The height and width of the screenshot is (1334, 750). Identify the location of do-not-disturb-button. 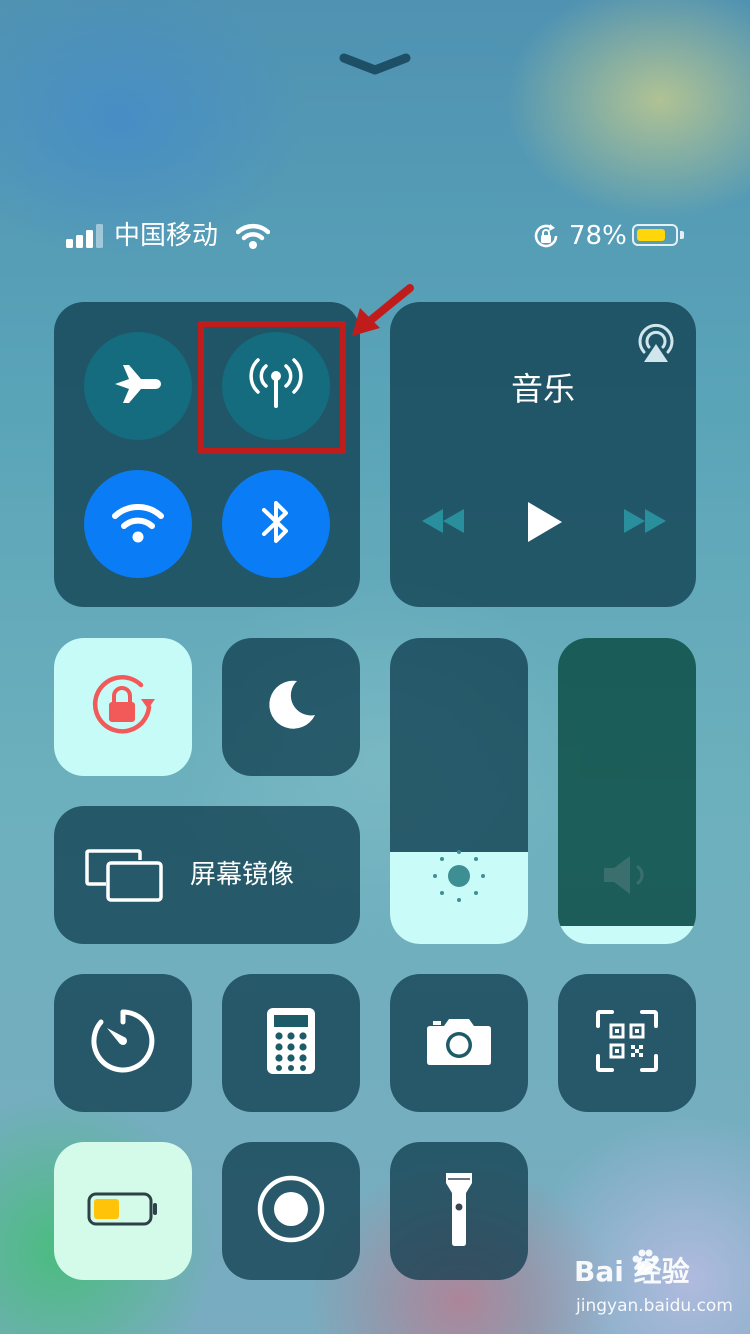
(291, 707).